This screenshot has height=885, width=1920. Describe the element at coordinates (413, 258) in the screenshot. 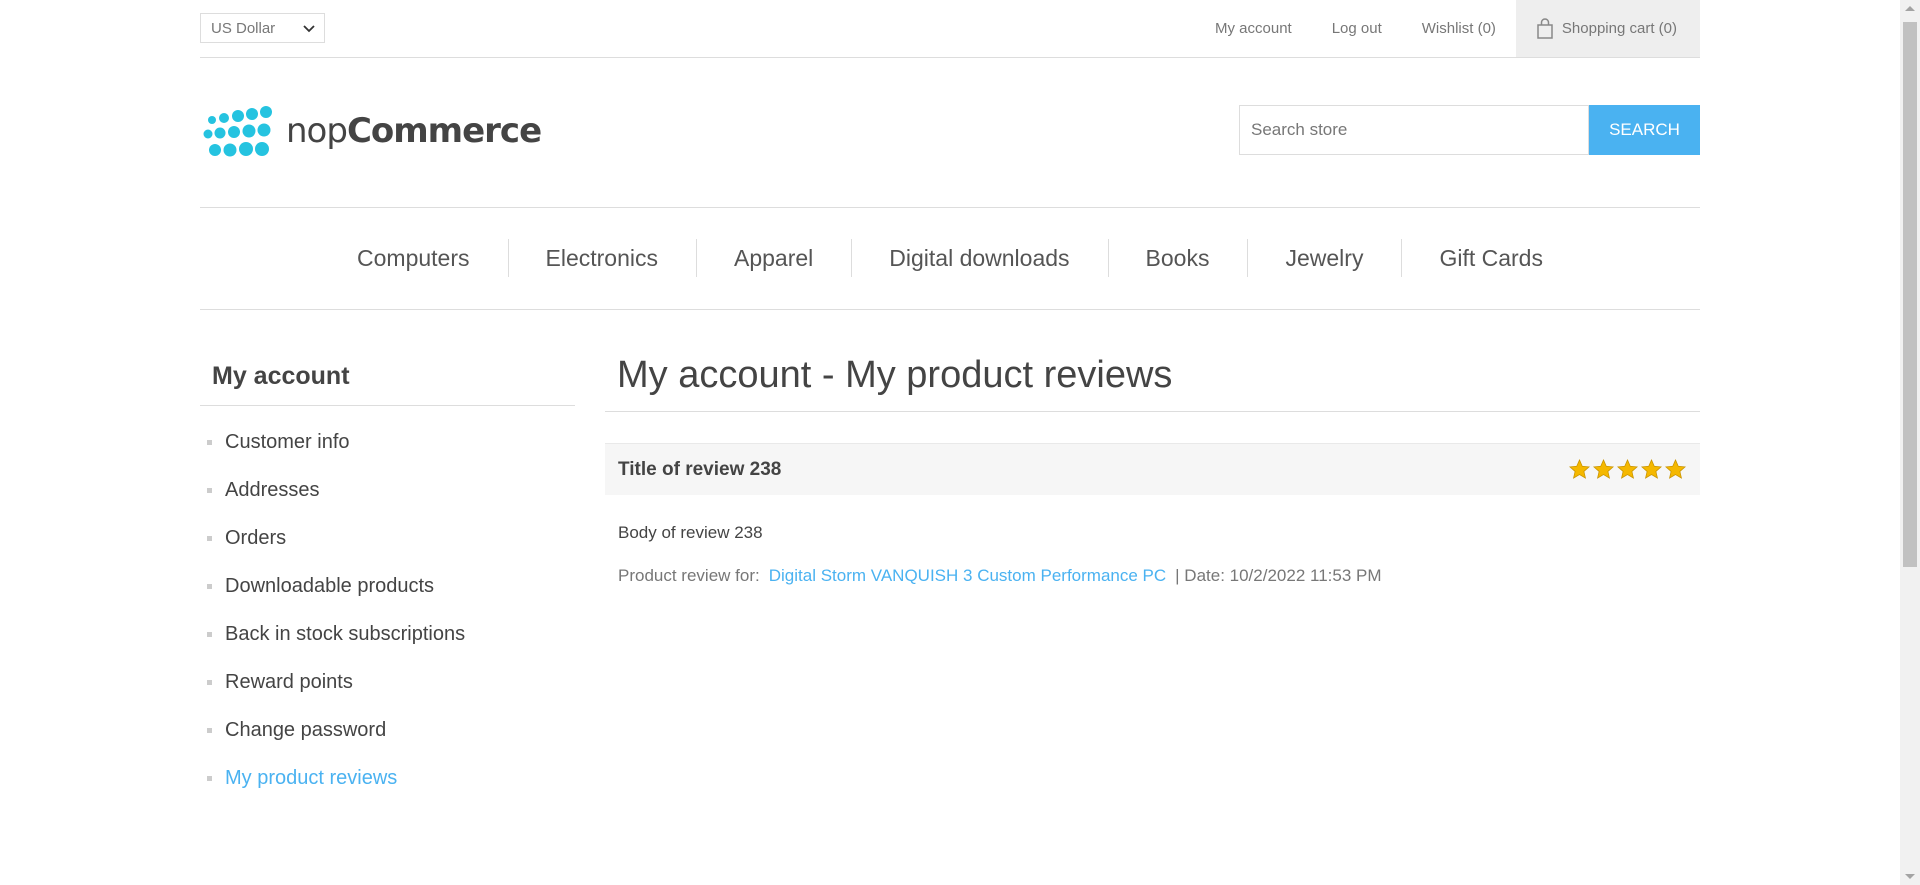

I see `menu-item-computers: Computers` at that location.